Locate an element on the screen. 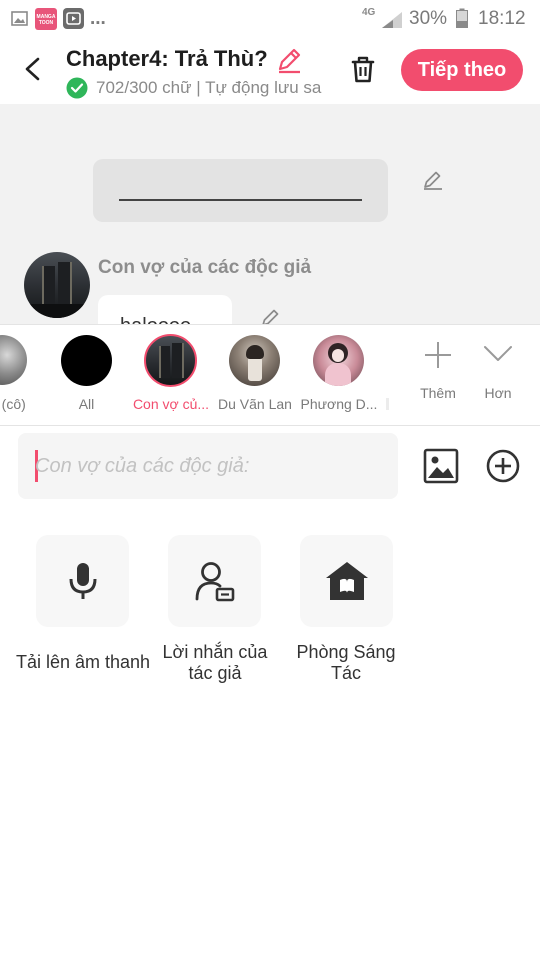 The height and width of the screenshot is (960, 540). image-notification-icon is located at coordinates (19, 18).